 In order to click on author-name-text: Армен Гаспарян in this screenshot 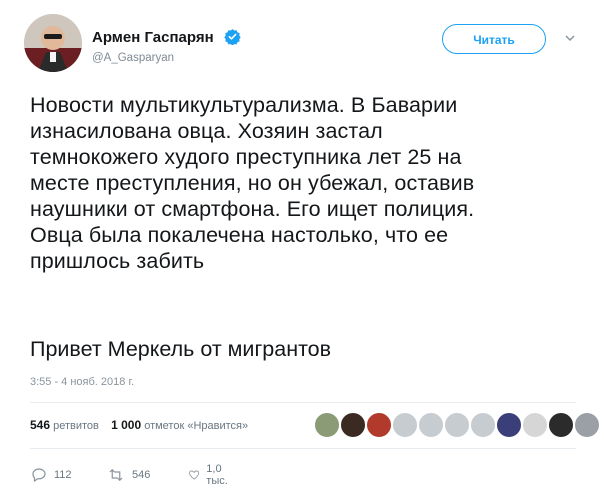, I will do `click(153, 37)`.